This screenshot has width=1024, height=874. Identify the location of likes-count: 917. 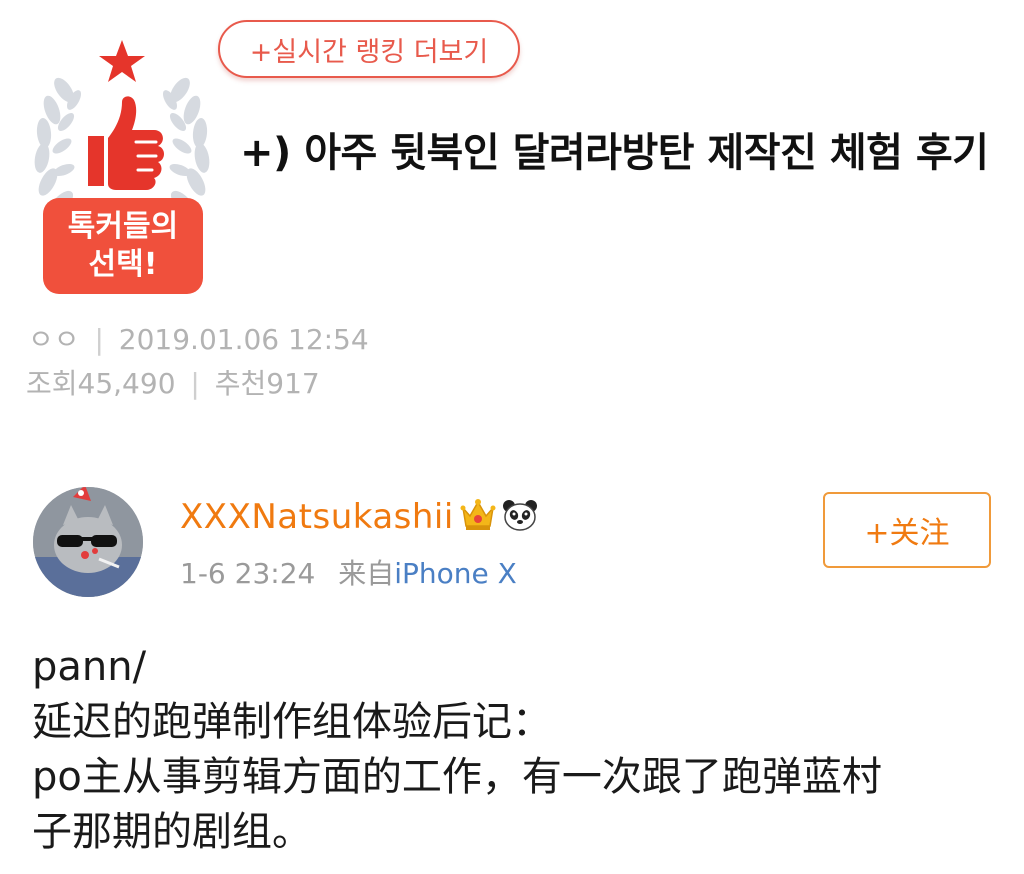
(293, 383).